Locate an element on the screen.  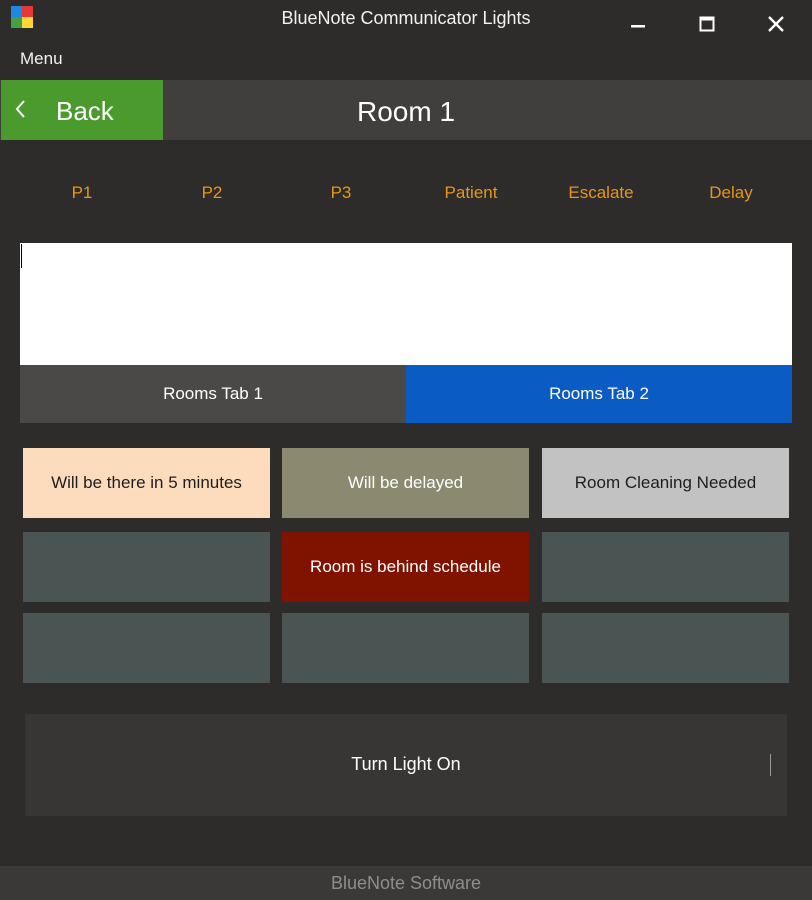
back-button-label: Back is located at coordinates (85, 111).